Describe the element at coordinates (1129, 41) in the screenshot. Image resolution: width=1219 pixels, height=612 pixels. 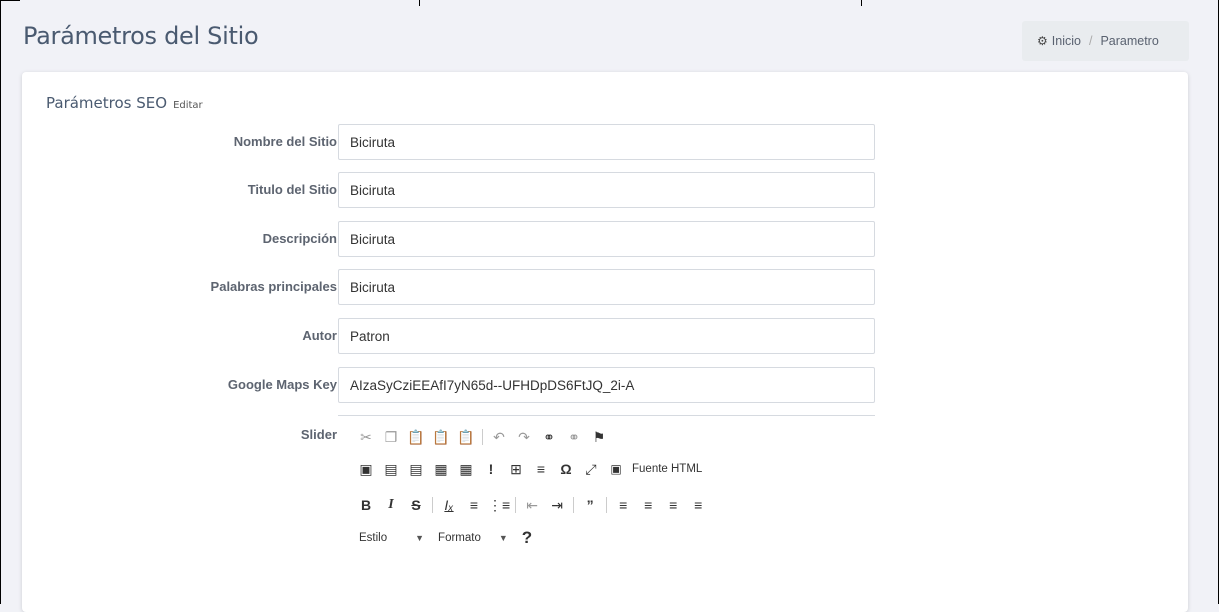
I see `breadcrumb-current: Parametro` at that location.